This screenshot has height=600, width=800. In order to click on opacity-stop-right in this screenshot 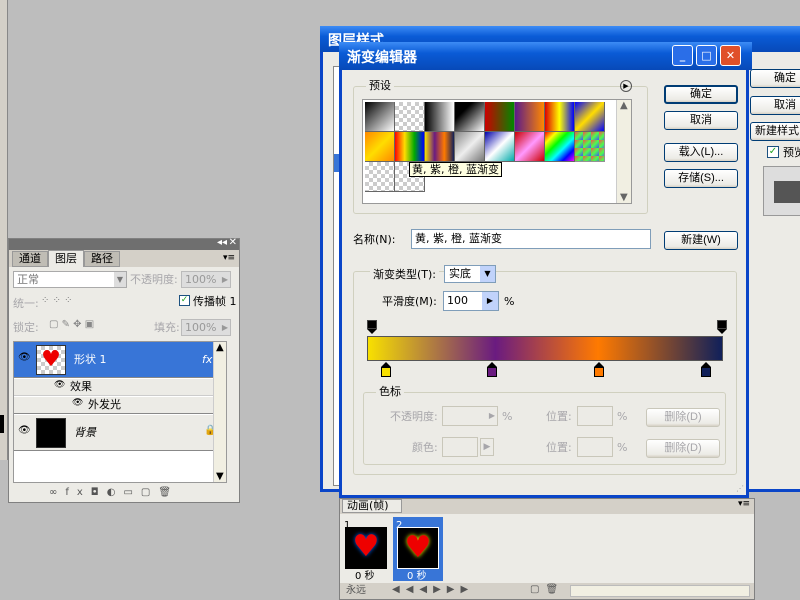, I will do `click(722, 327)`.